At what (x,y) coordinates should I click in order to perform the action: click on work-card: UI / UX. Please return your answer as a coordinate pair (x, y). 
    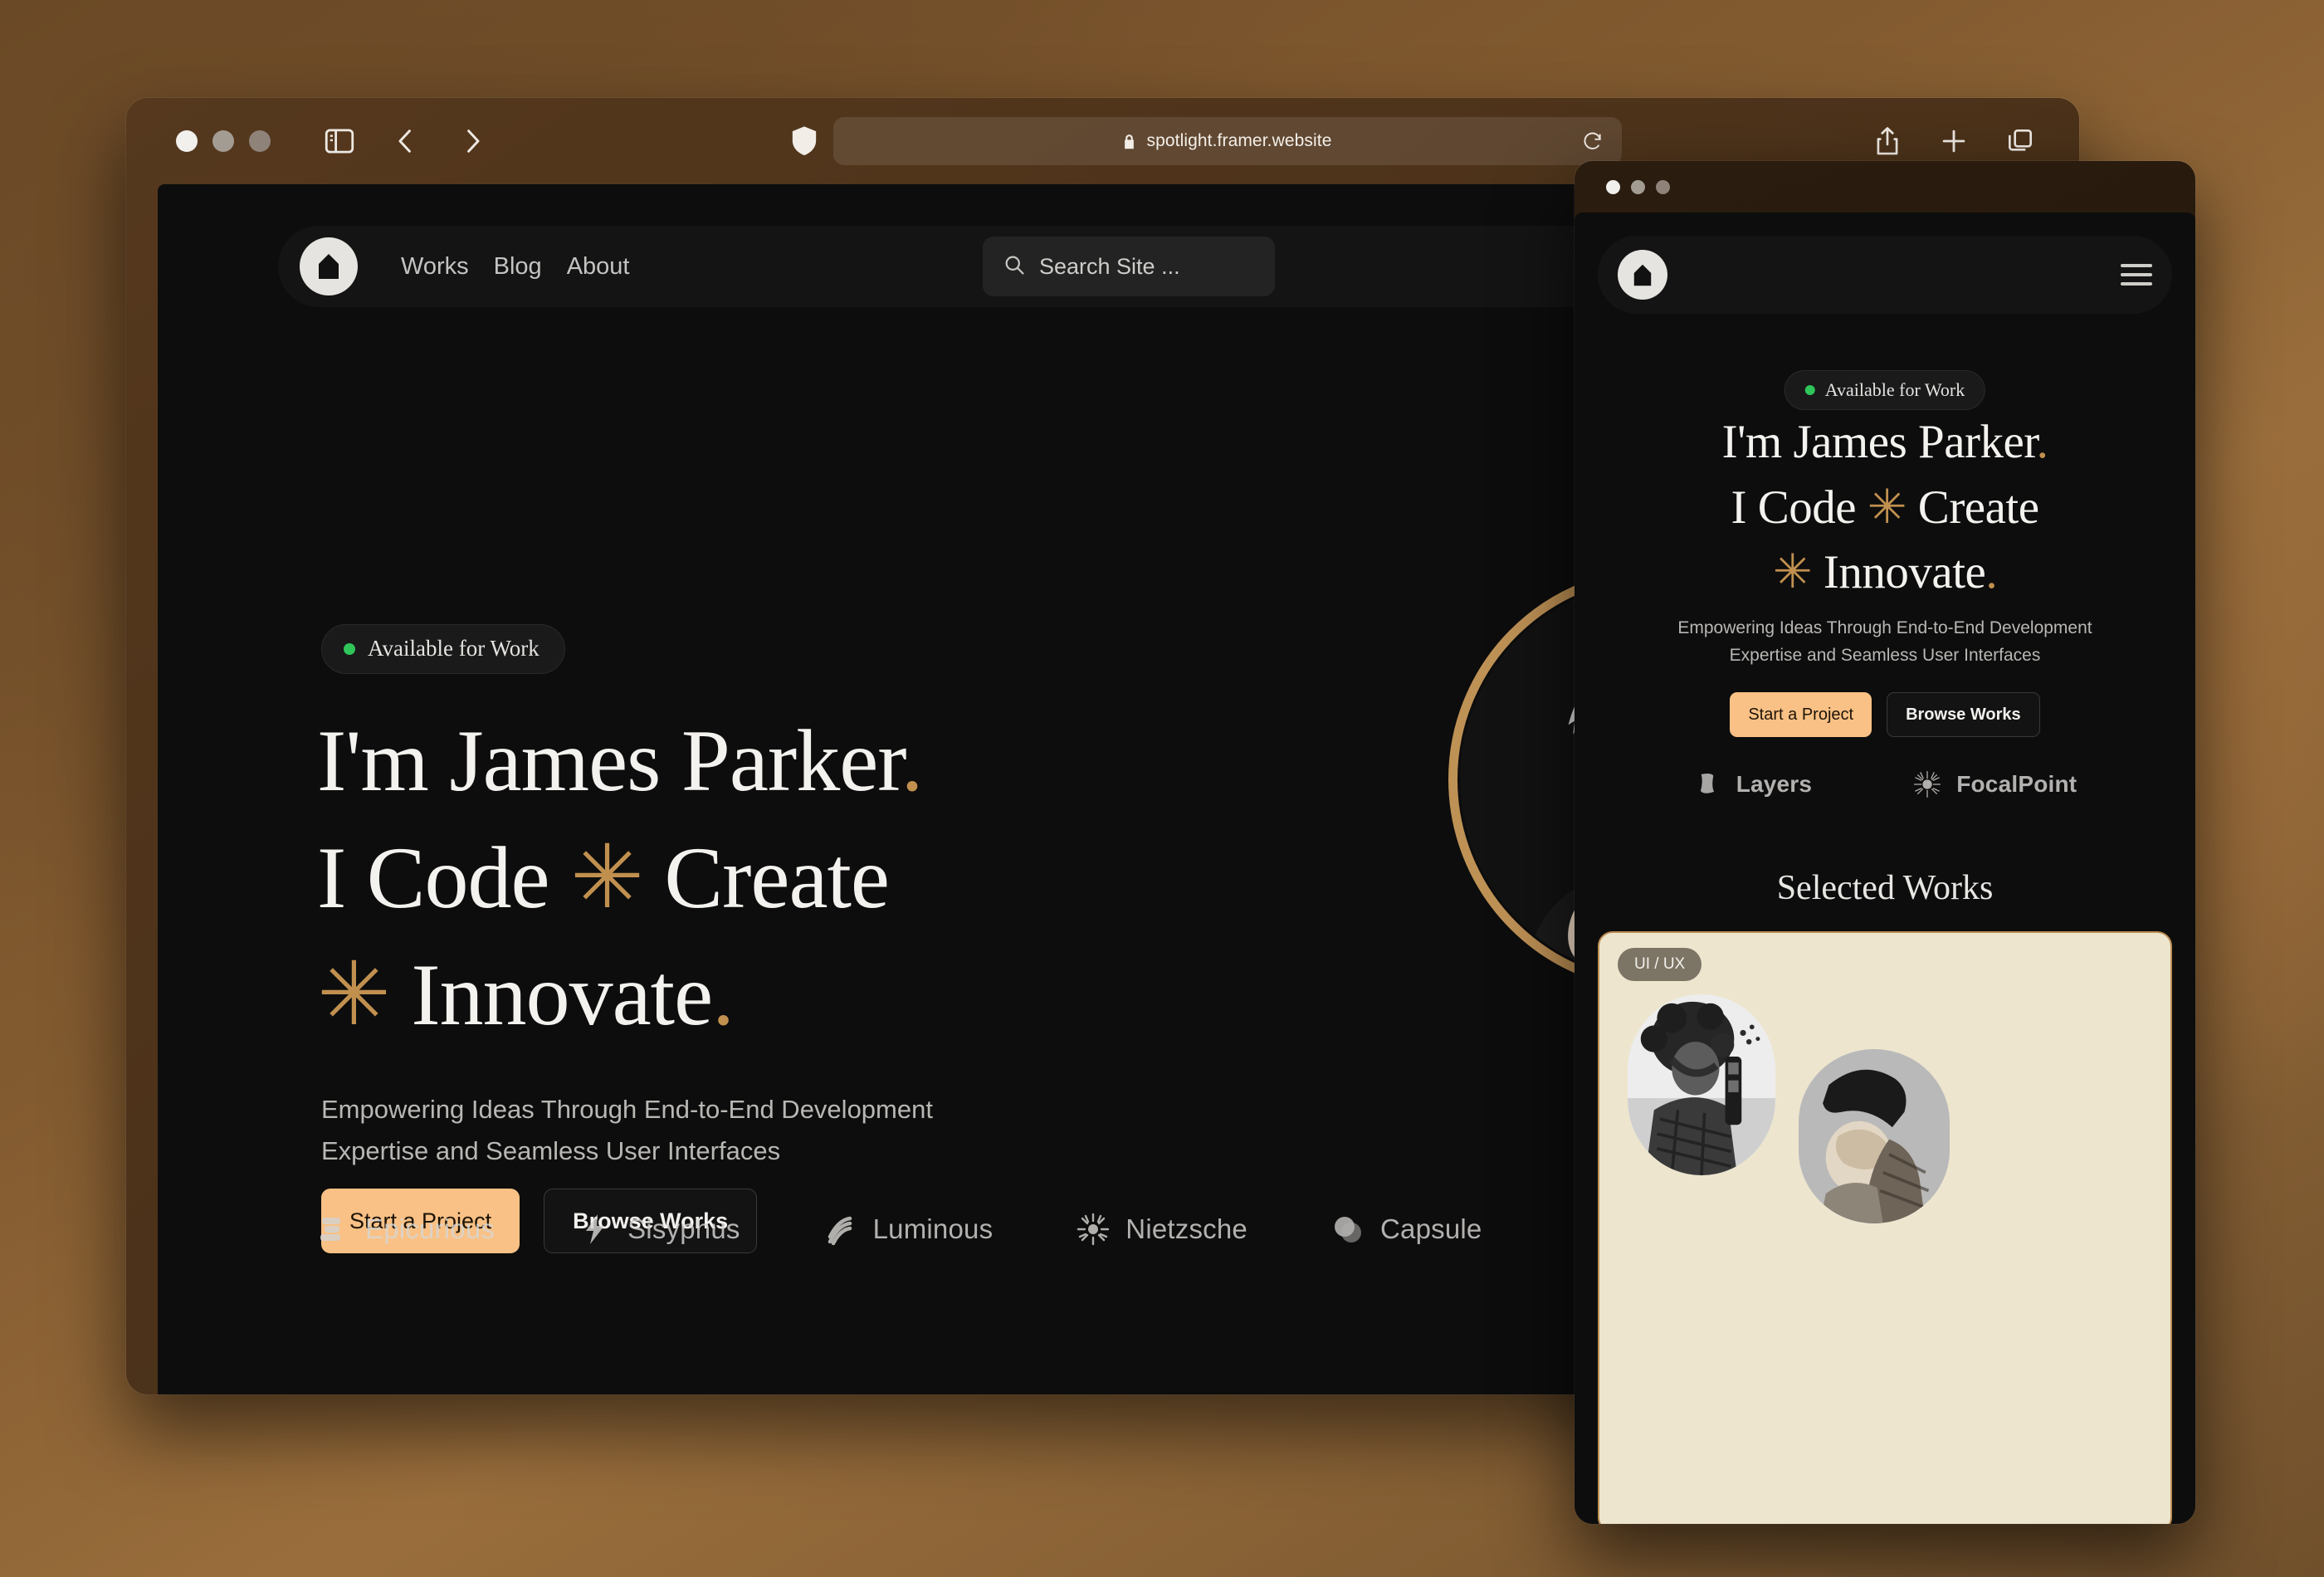
    Looking at the image, I should click on (1885, 1227).